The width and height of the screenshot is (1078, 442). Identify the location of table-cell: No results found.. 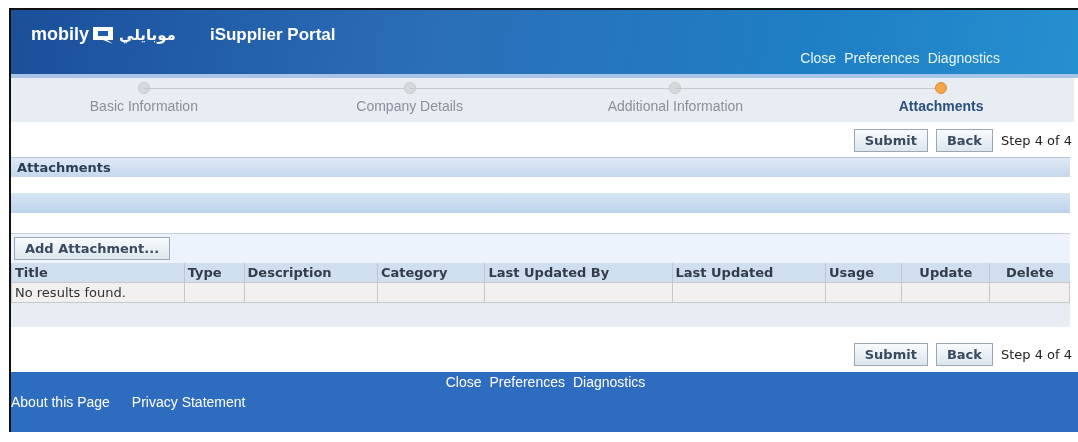
(98, 292).